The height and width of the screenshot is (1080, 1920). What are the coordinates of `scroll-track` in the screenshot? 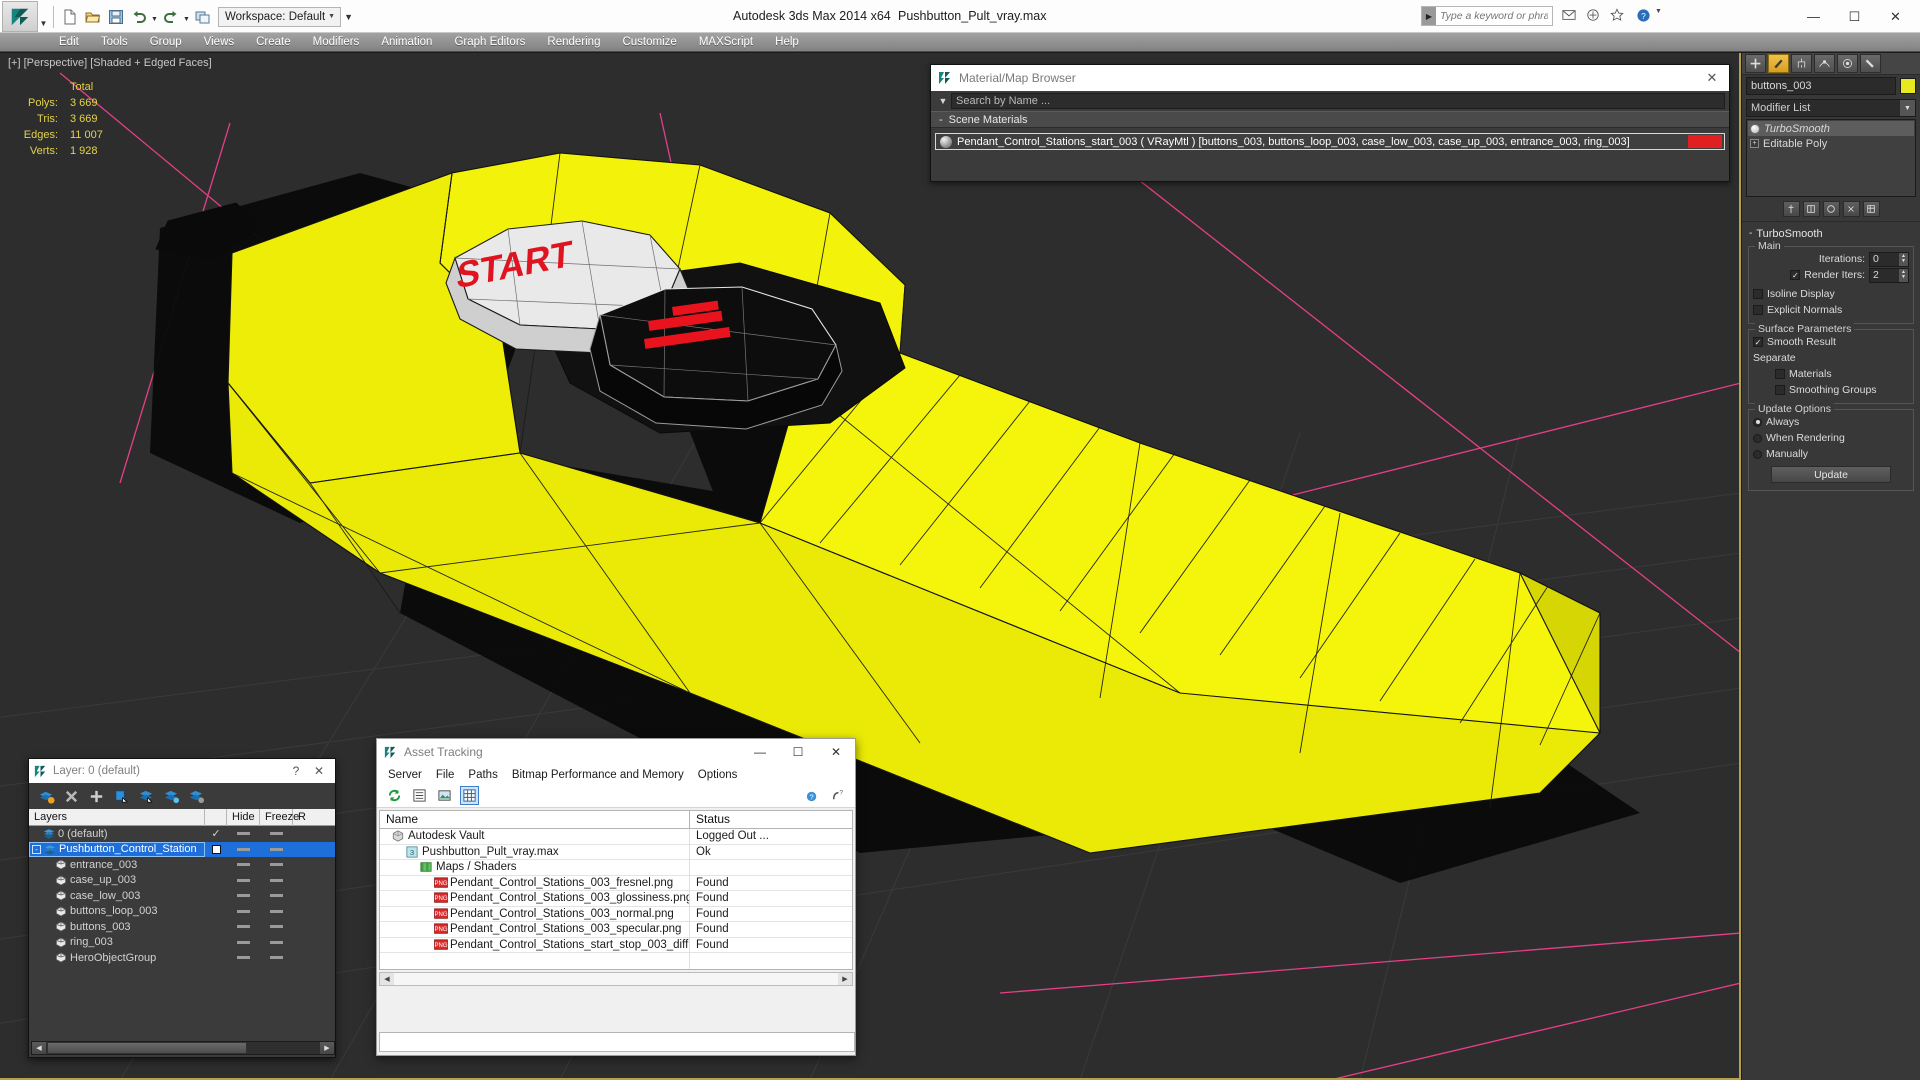 It's located at (616, 978).